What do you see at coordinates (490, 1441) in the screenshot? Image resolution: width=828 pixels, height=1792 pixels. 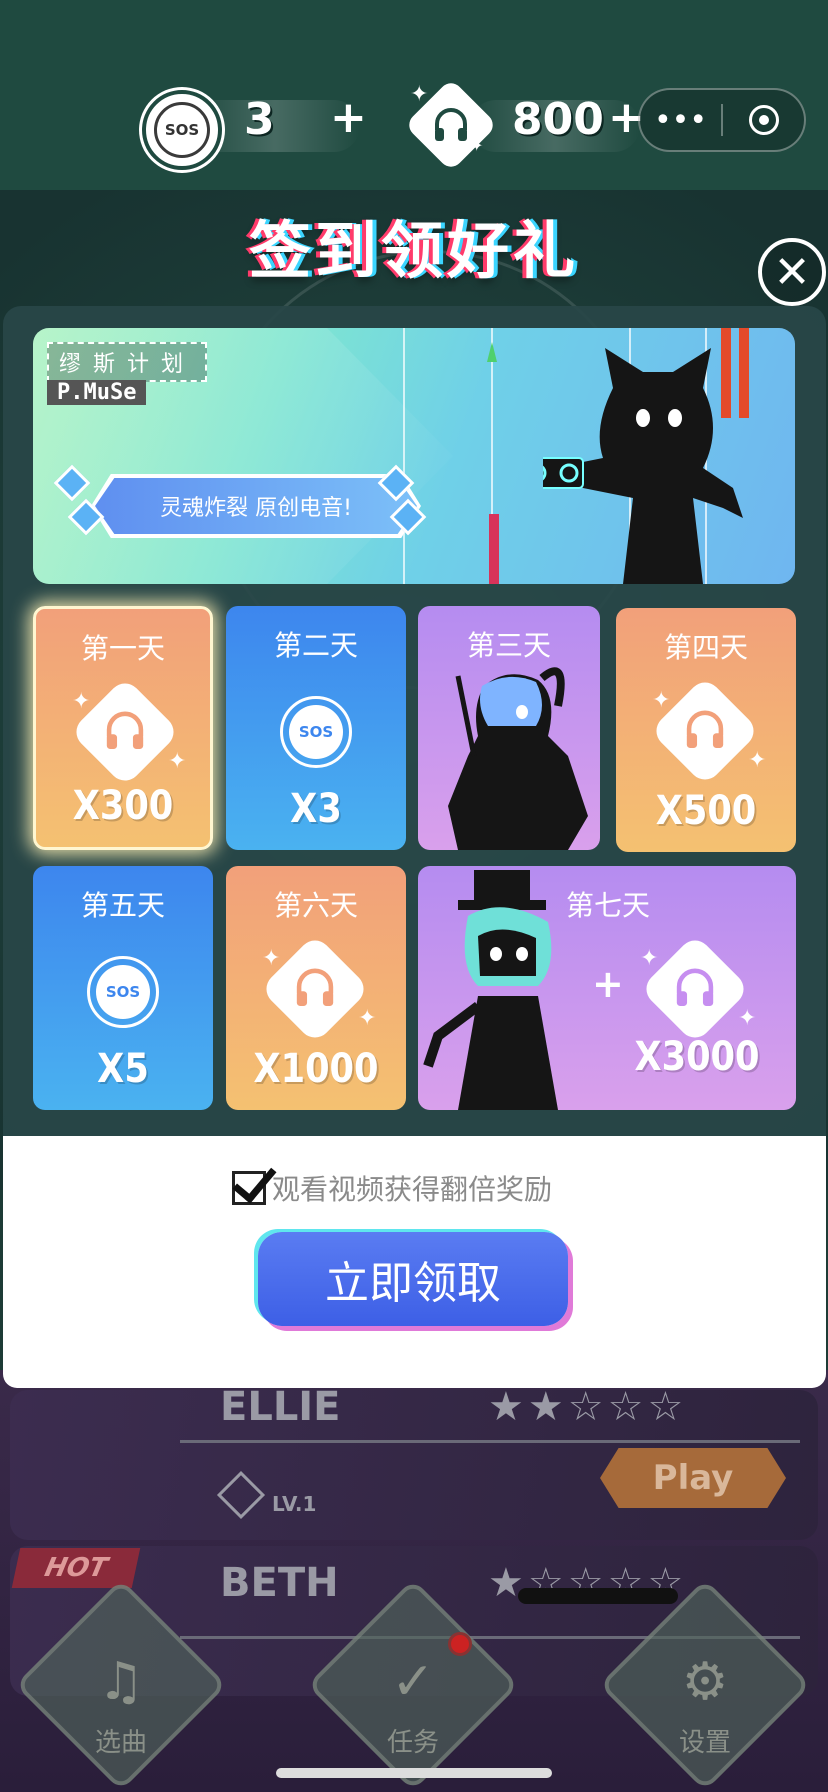 I see `progress-line` at bounding box center [490, 1441].